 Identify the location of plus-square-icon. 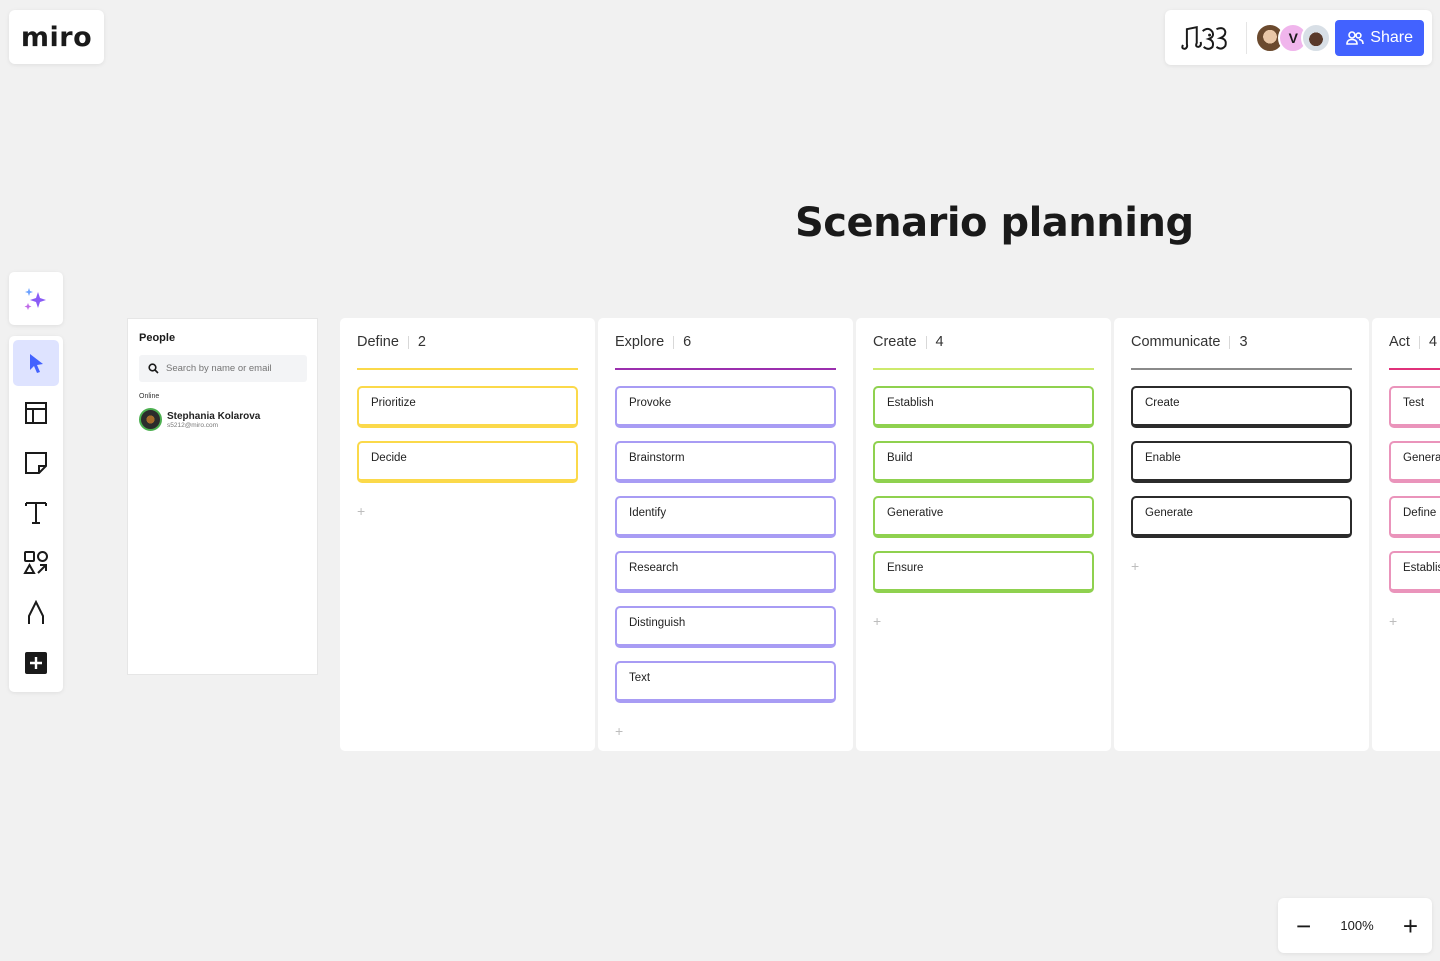
(36, 663).